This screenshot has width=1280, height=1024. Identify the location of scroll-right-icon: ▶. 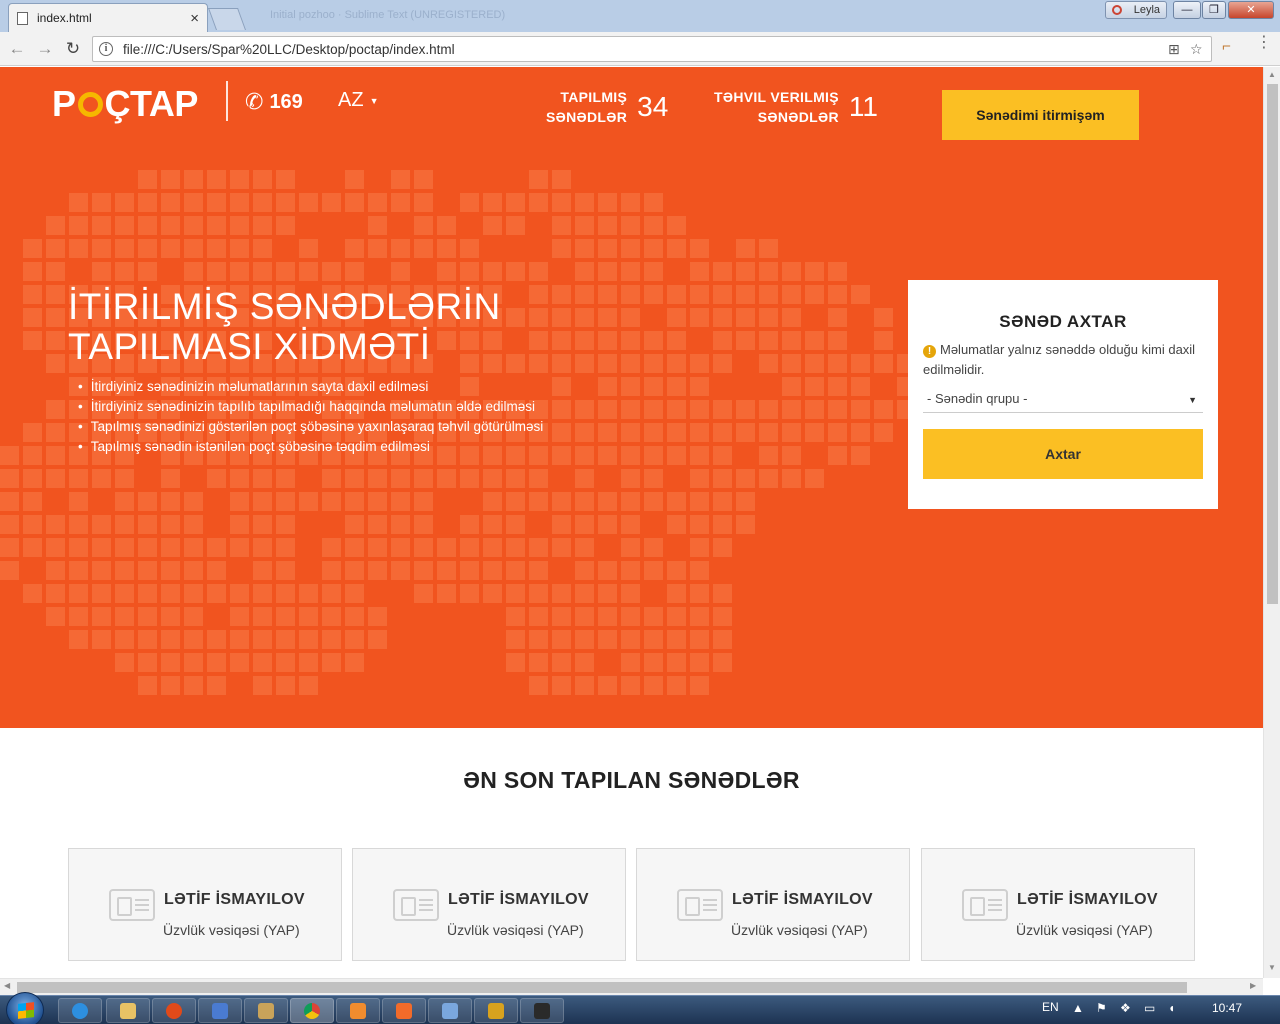
(1253, 985).